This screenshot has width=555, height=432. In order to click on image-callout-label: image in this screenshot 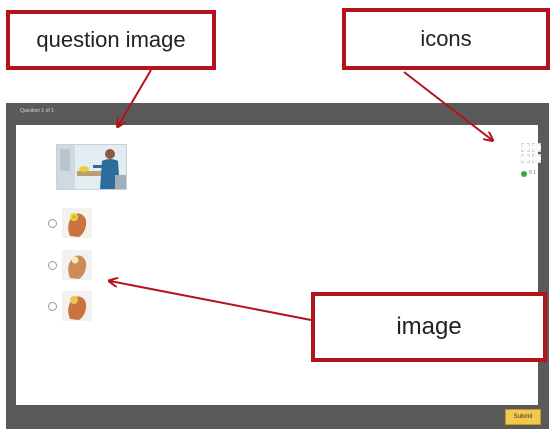, I will do `click(429, 326)`.